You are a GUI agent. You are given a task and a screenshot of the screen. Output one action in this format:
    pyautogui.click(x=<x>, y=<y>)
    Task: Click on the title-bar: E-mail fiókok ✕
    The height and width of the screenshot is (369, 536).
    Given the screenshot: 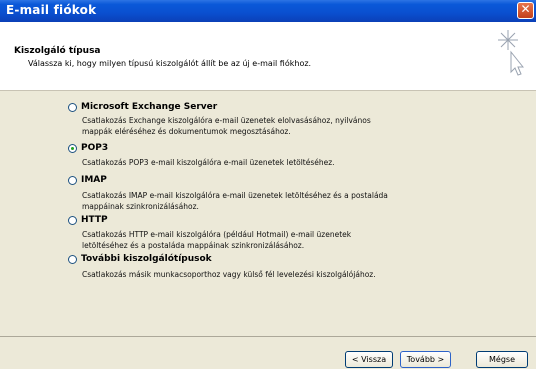 What is the action you would take?
    pyautogui.click(x=268, y=11)
    